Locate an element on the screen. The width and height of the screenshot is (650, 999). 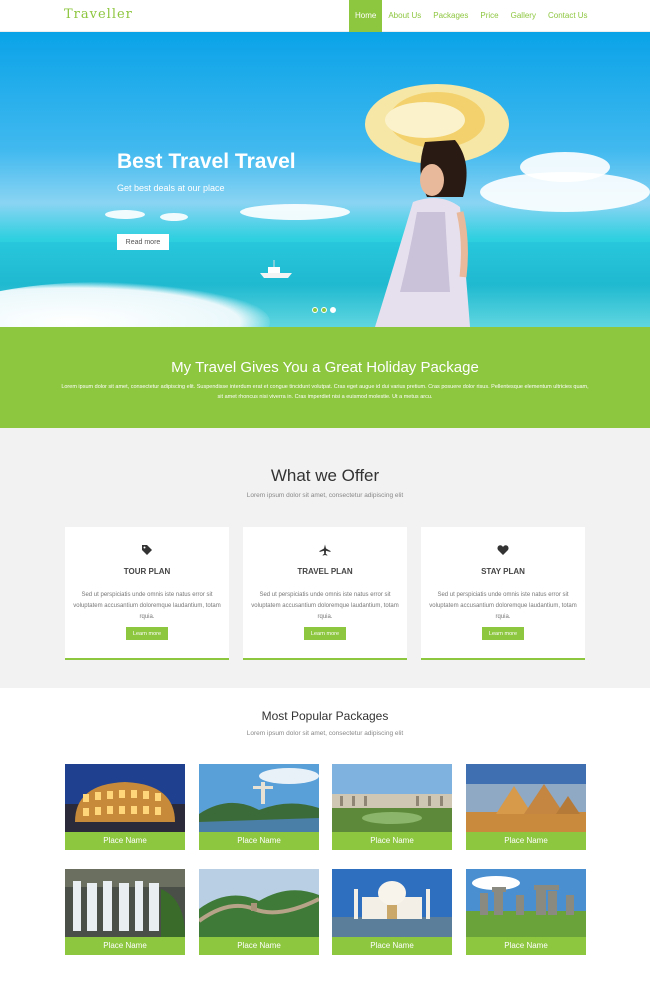
pyramids-image is located at coordinates (526, 798).